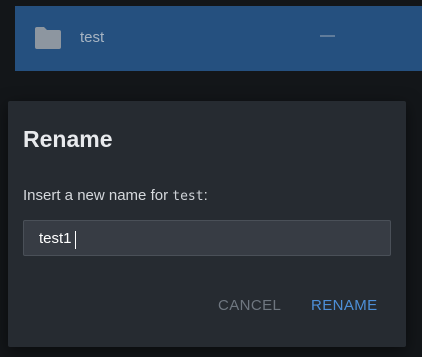  What do you see at coordinates (205, 195) in the screenshot?
I see `prompt-colon: :` at bounding box center [205, 195].